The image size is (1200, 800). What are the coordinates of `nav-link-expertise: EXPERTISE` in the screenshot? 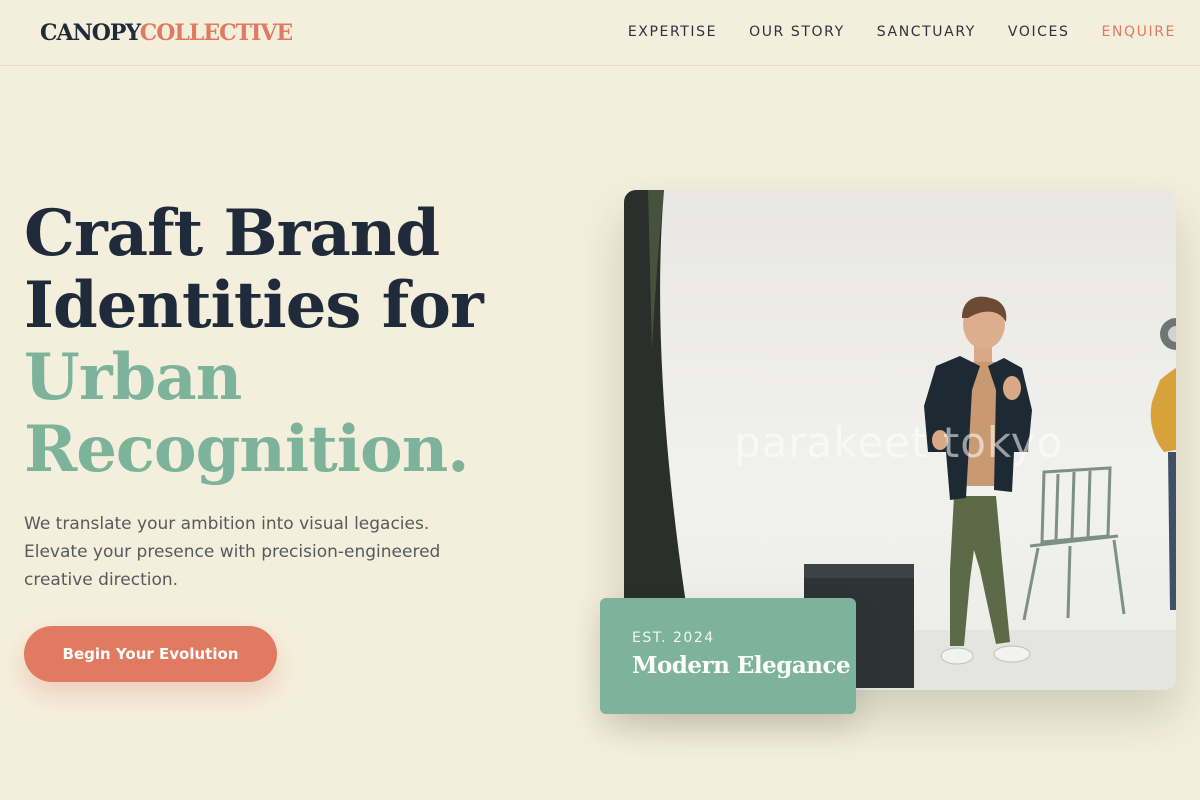 It's located at (672, 32).